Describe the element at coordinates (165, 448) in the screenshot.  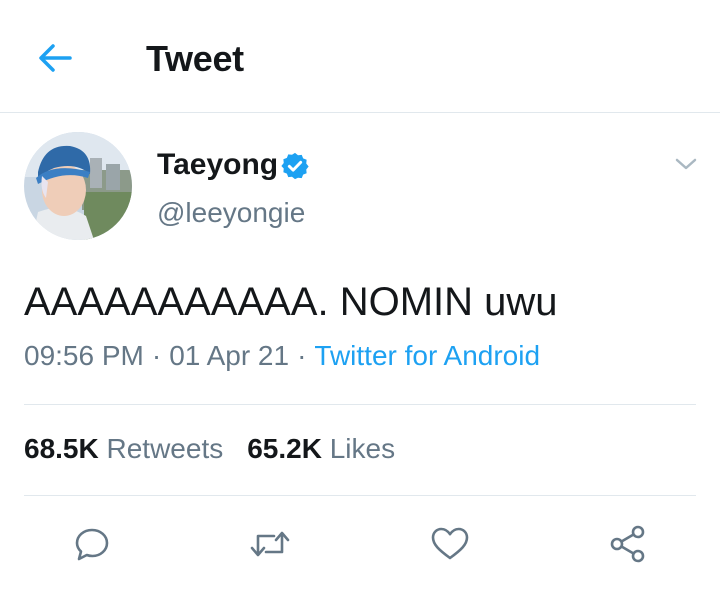
I see `retweets-label: Retweets` at that location.